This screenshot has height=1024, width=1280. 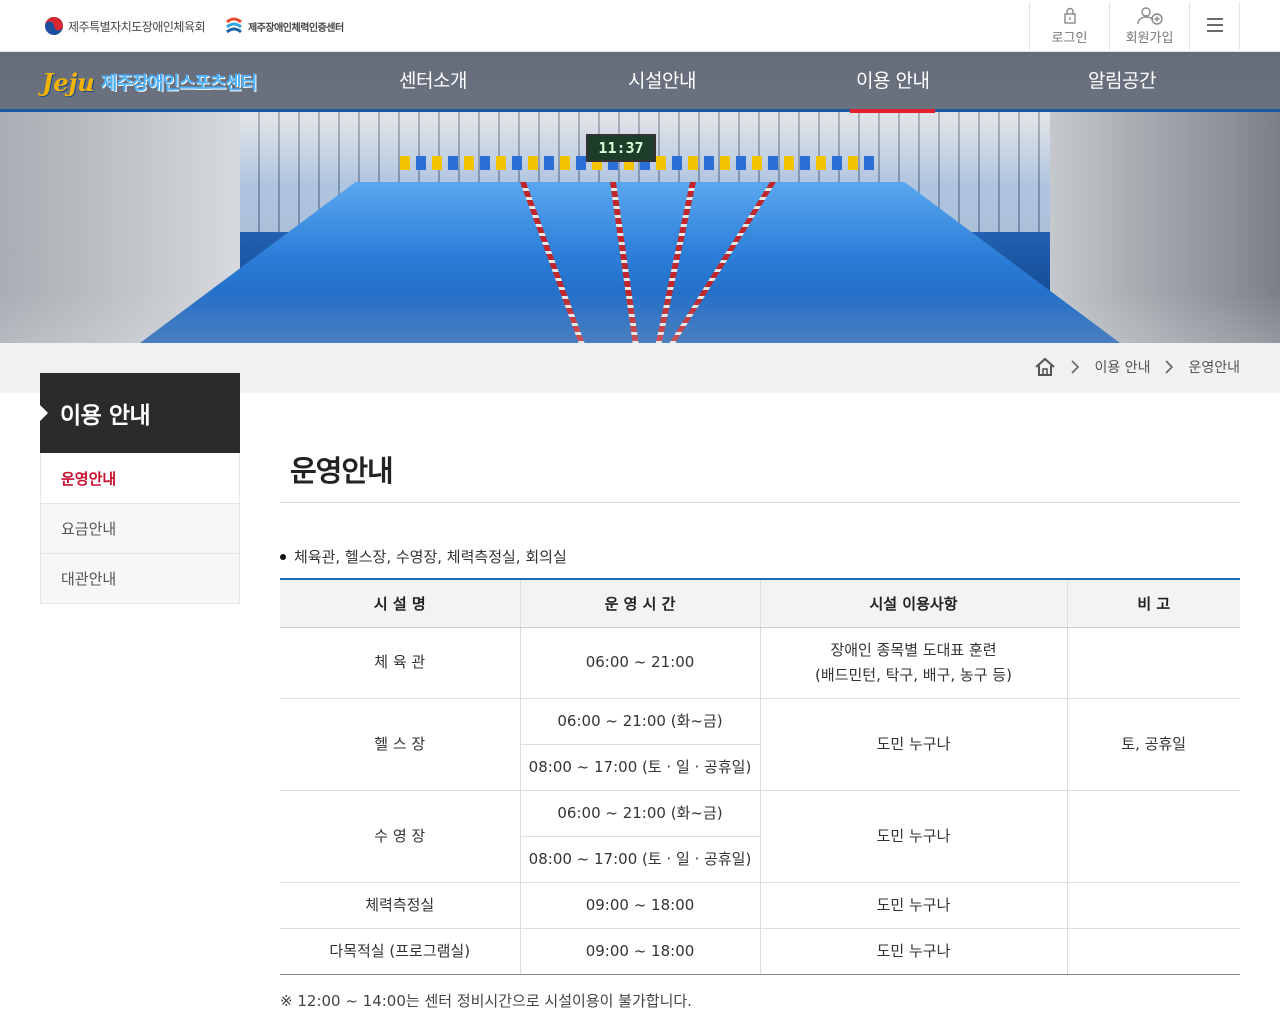 What do you see at coordinates (140, 413) in the screenshot?
I see `sidebar-title: 이용 안내` at bounding box center [140, 413].